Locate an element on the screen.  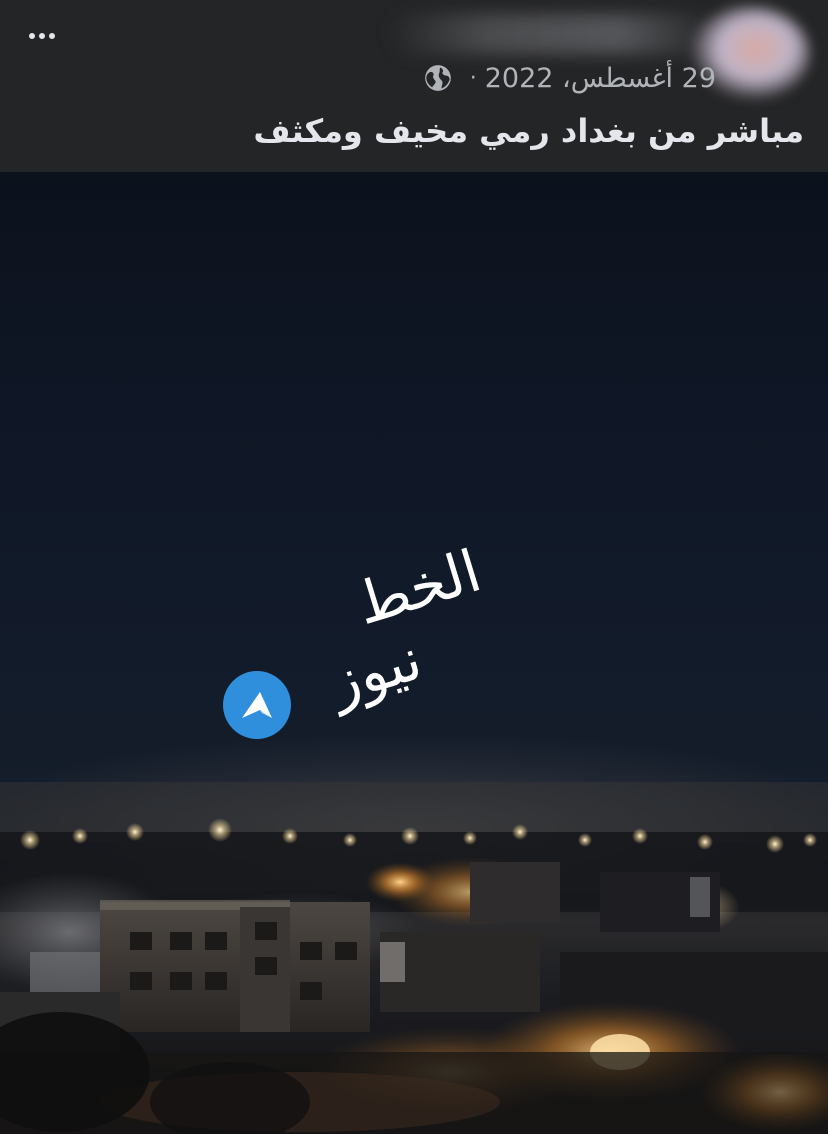
blurred-author-name is located at coordinates (553, 34).